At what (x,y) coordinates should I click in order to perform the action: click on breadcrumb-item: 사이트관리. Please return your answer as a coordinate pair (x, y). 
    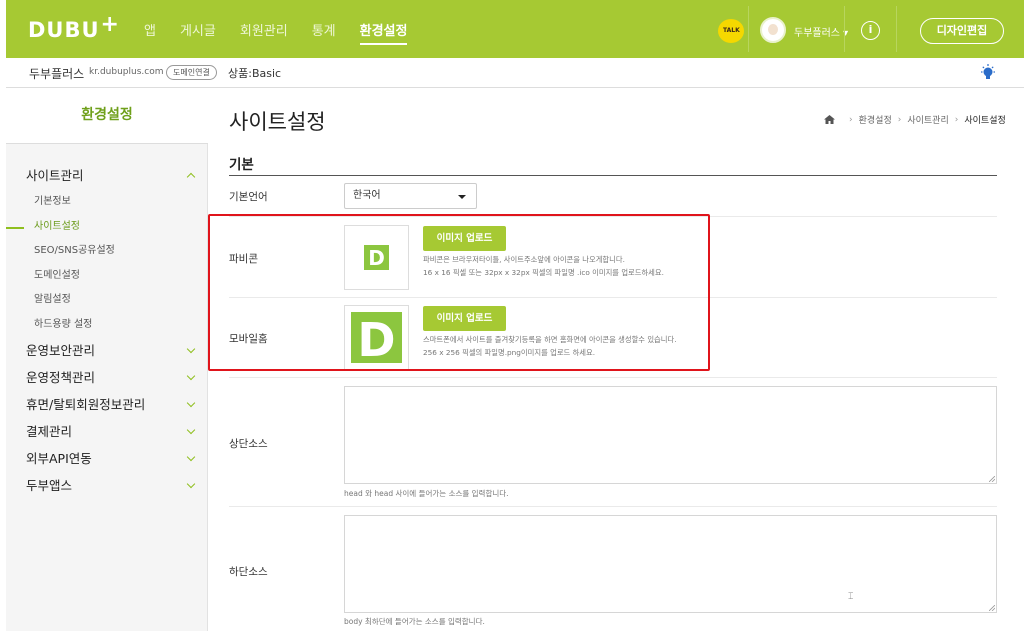
    Looking at the image, I should click on (927, 119).